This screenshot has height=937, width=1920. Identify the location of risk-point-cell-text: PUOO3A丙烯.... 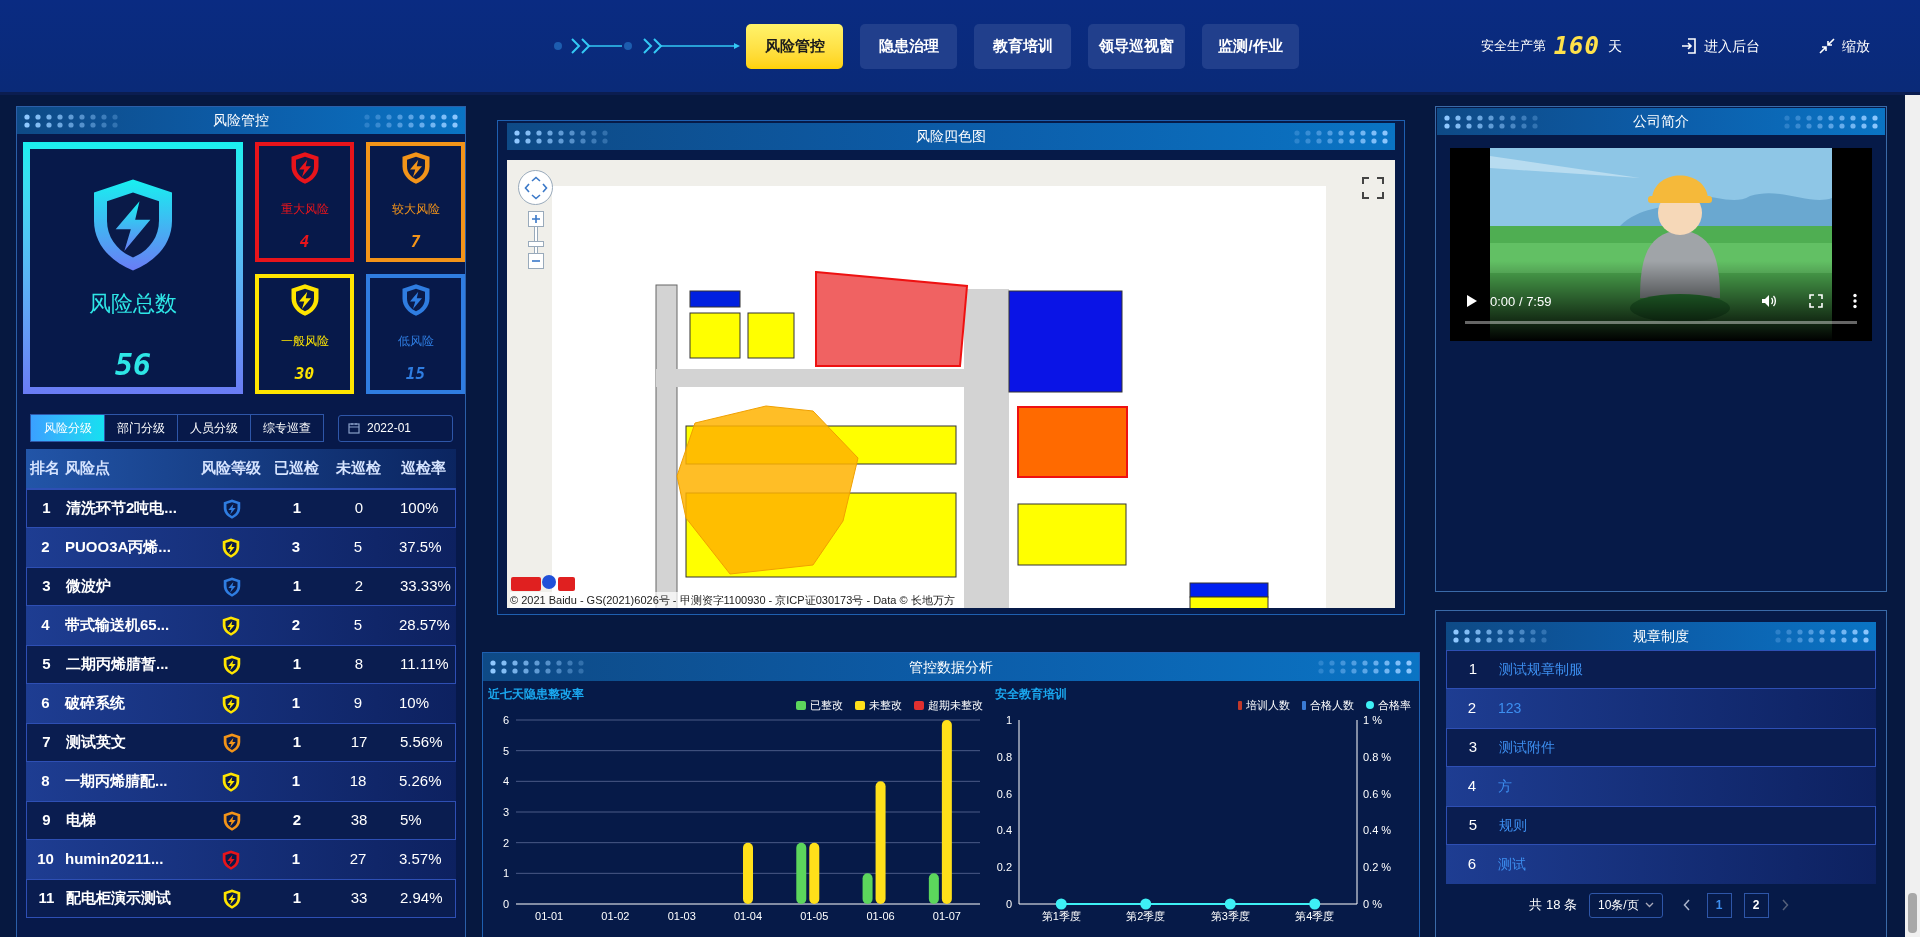
(118, 547).